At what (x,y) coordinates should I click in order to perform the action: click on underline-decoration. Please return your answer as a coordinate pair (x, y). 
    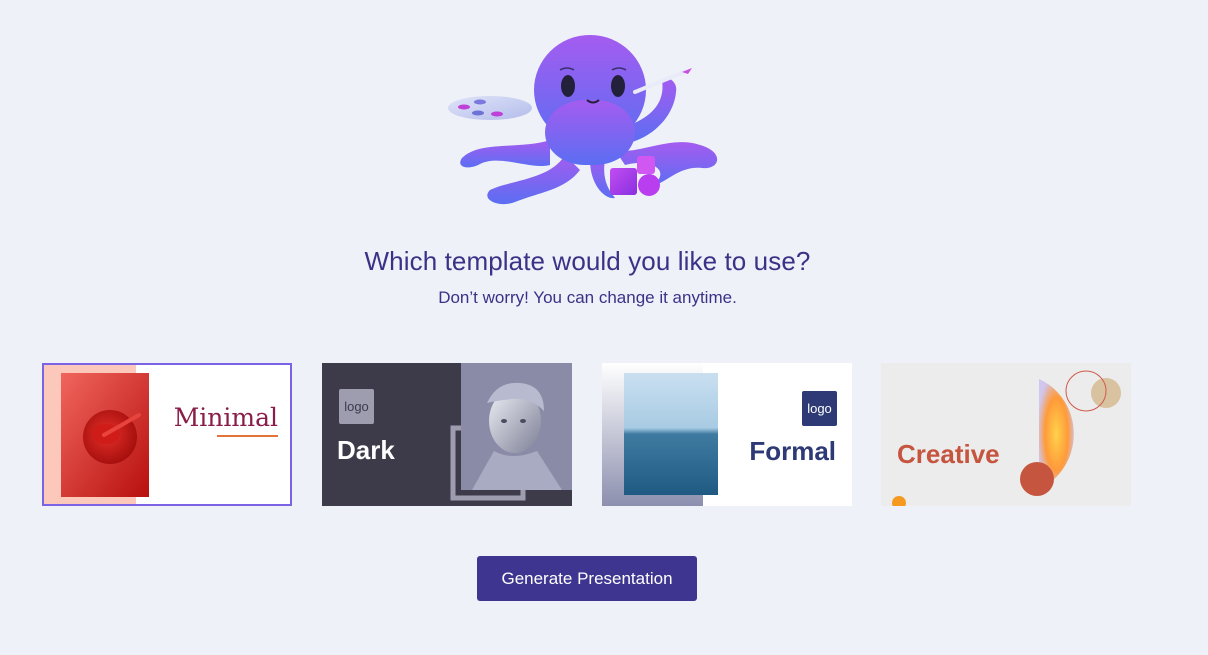
    Looking at the image, I should click on (247, 436).